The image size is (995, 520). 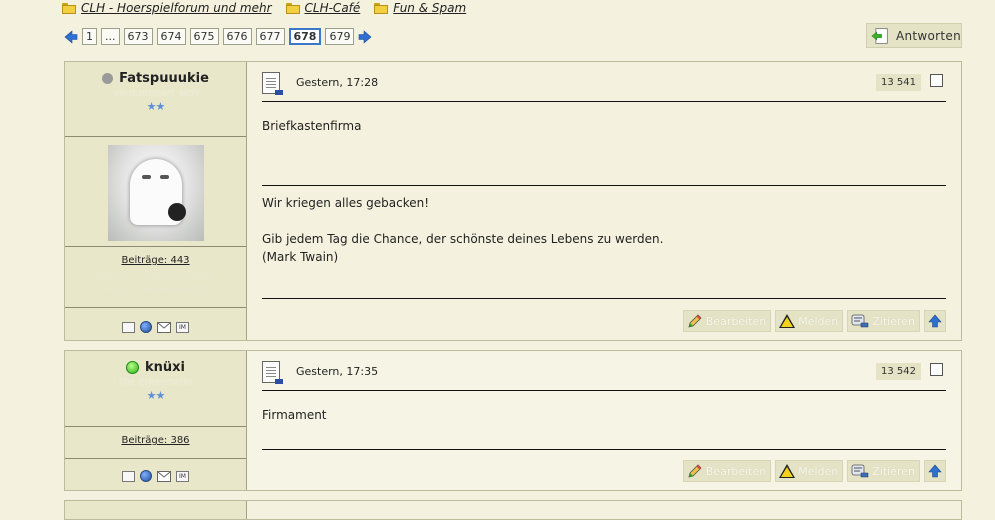 What do you see at coordinates (155, 382) in the screenshot?
I see `author-rank: Die Erkennerin` at bounding box center [155, 382].